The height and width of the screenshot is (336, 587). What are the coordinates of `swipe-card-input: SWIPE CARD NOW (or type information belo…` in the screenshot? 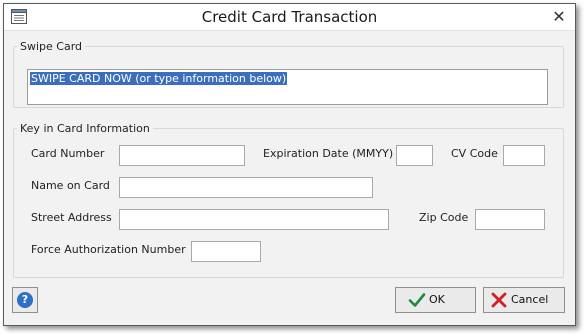 It's located at (287, 87).